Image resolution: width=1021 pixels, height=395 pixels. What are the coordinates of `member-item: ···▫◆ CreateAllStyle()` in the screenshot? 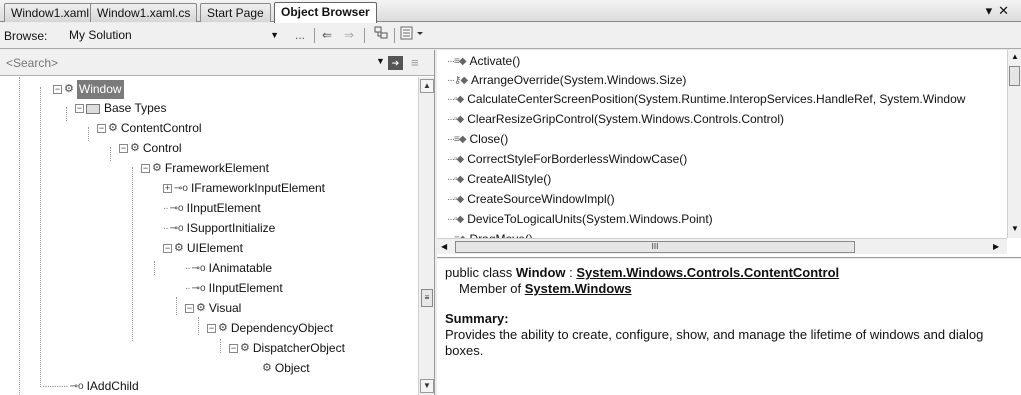 It's located at (499, 179).